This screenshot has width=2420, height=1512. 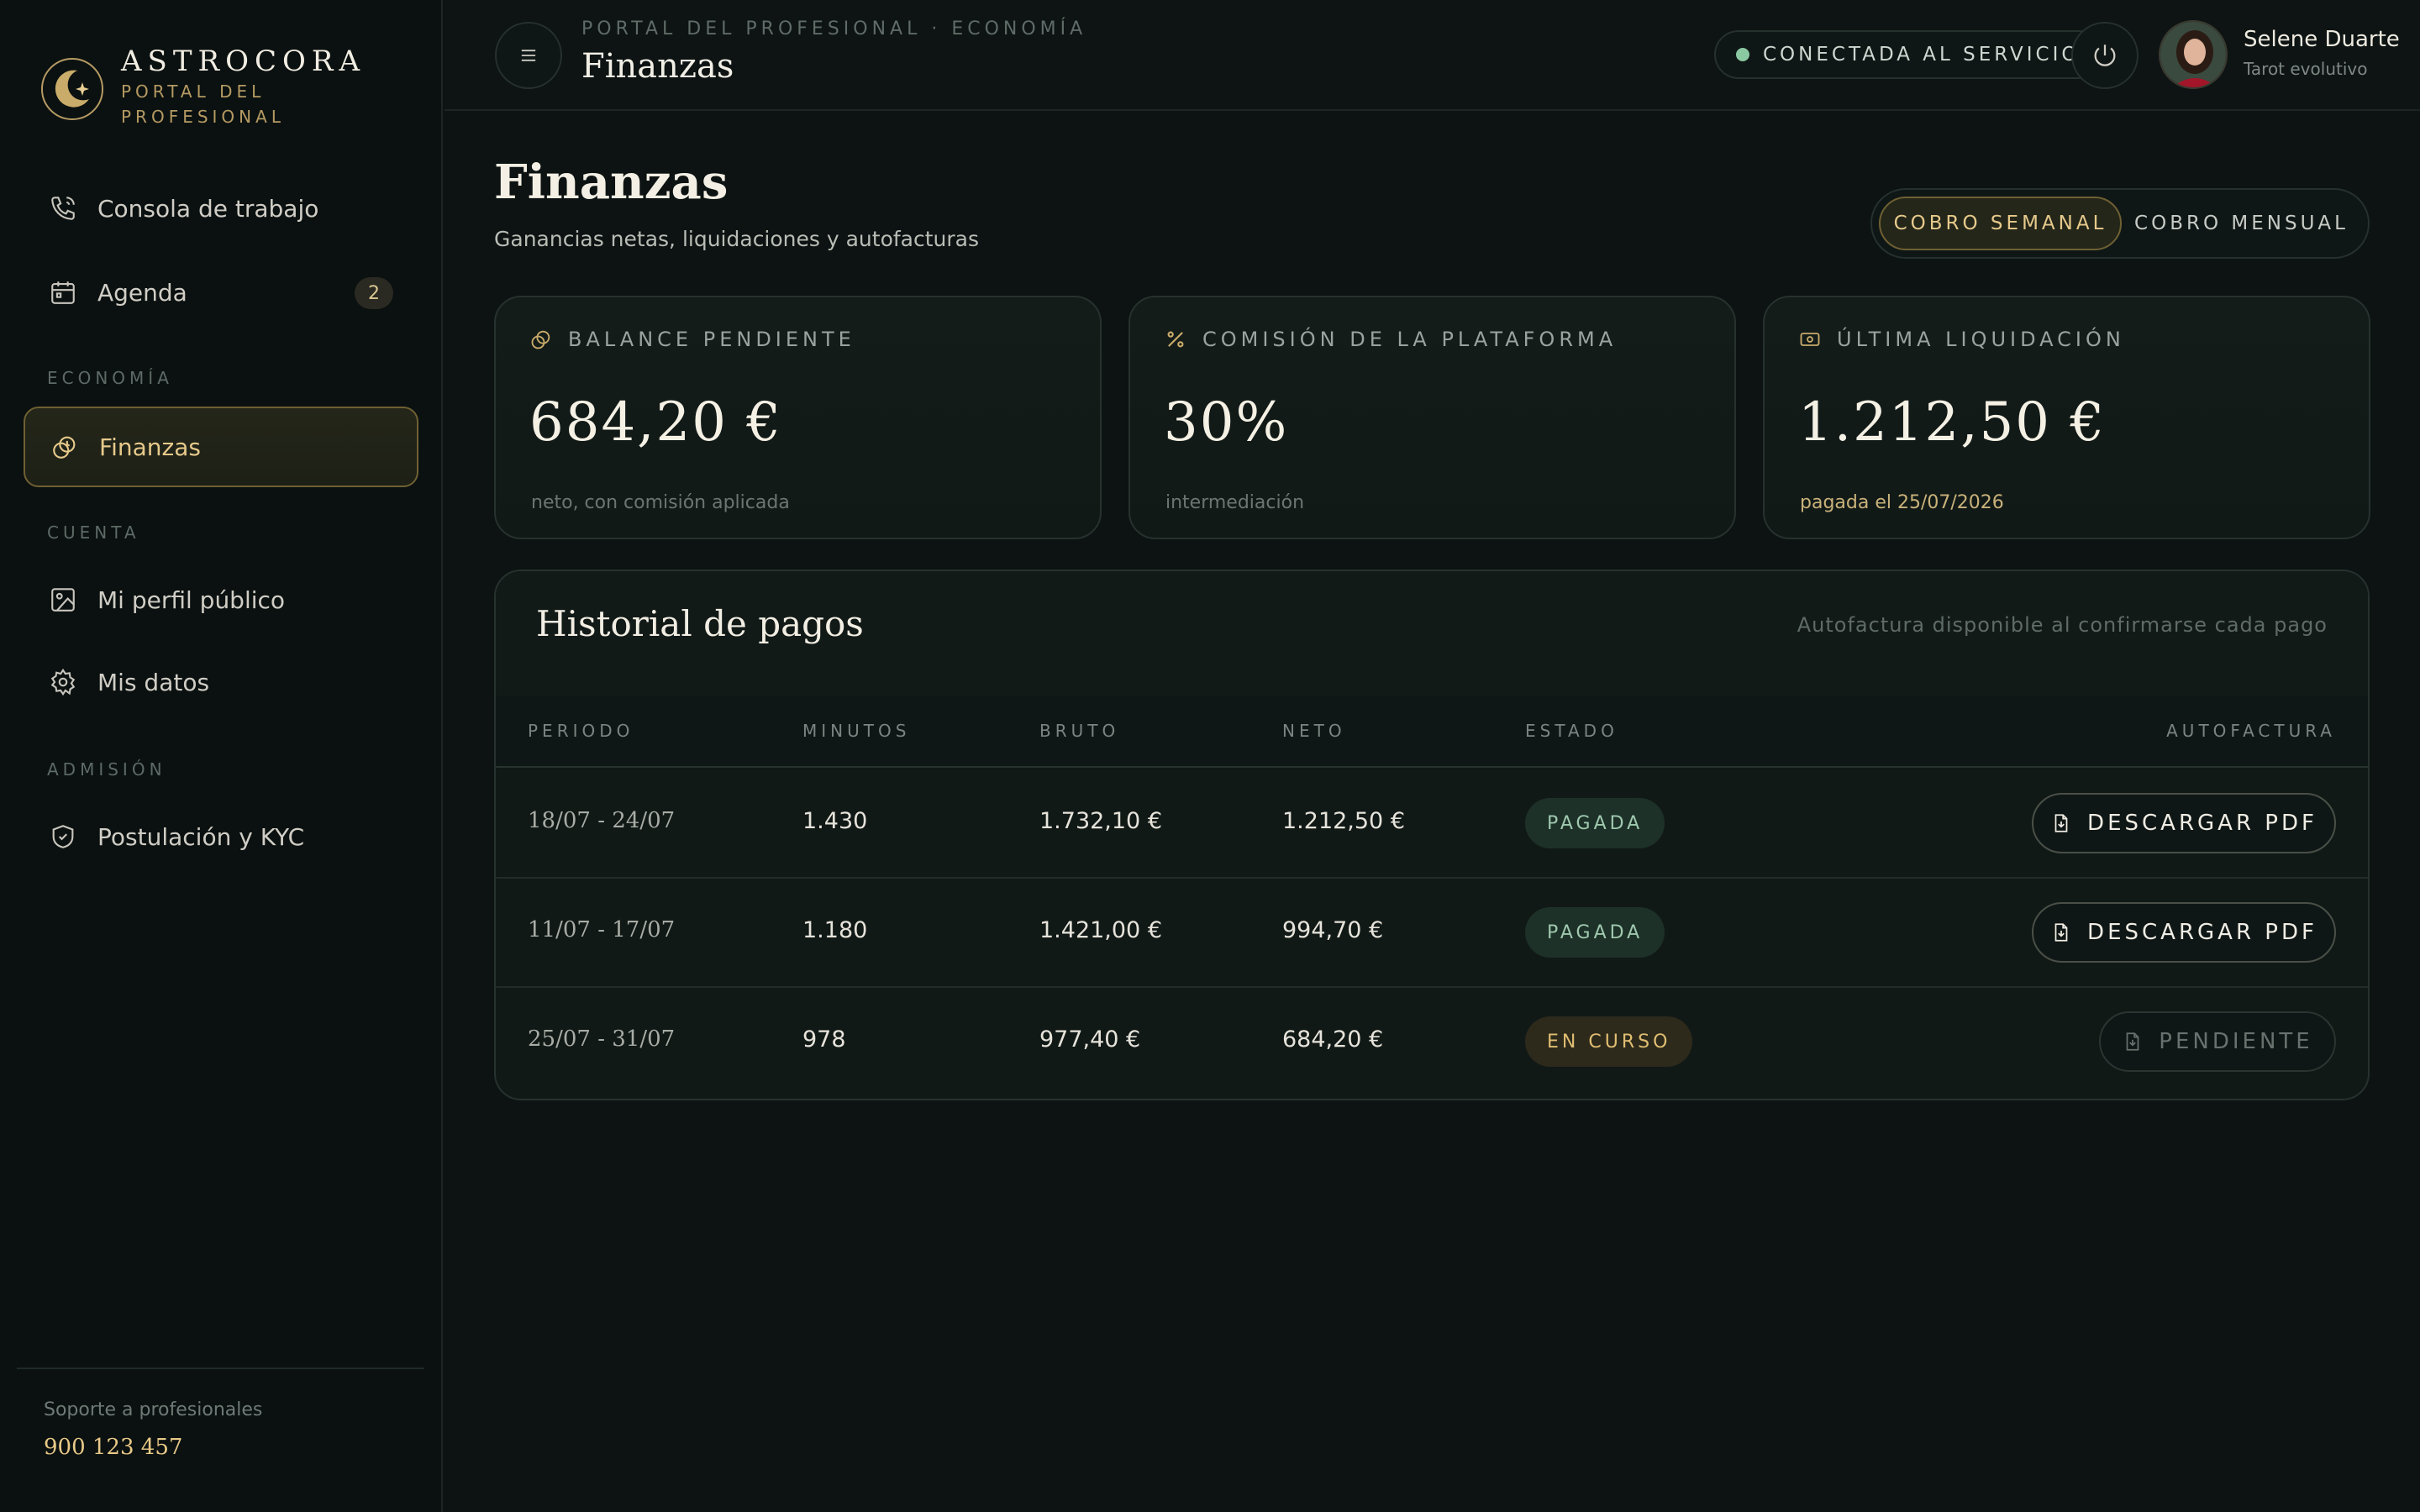 I want to click on banknote-icon, so click(x=1810, y=339).